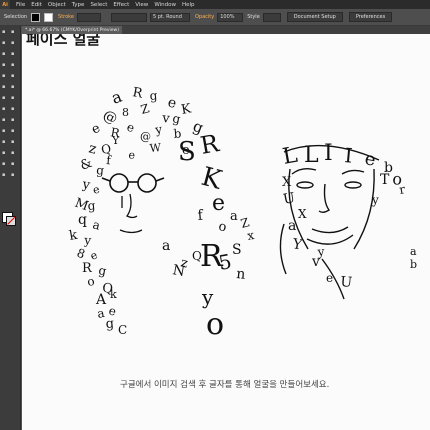 The width and height of the screenshot is (430, 430). What do you see at coordinates (165, 5) in the screenshot?
I see `menu-window: Window` at bounding box center [165, 5].